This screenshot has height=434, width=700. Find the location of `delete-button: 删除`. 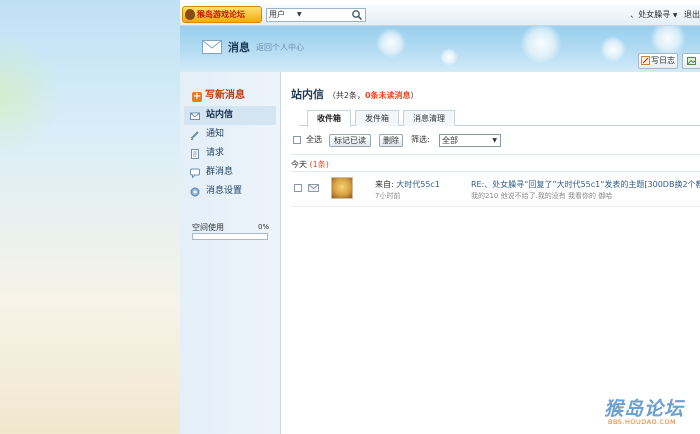

delete-button: 删除 is located at coordinates (391, 140).